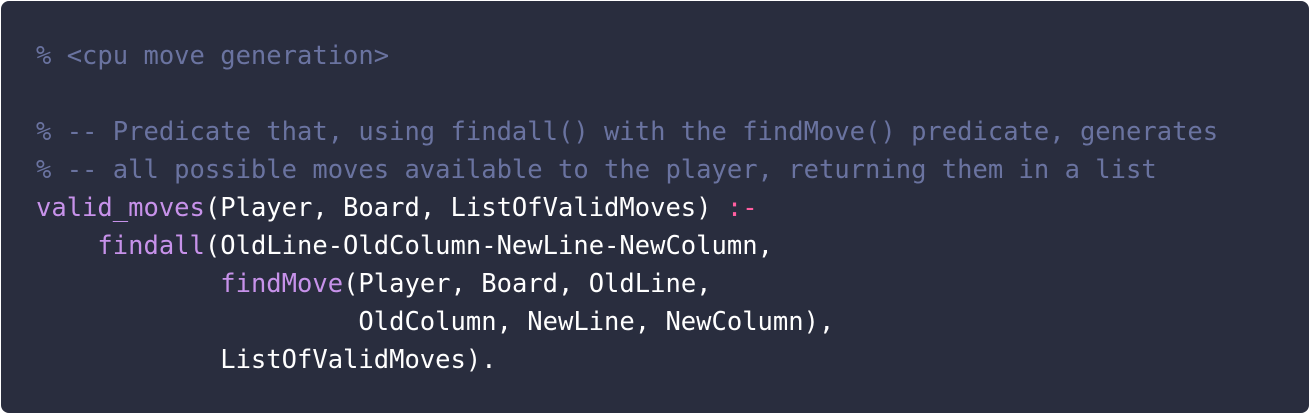 Image resolution: width=1310 pixels, height=414 pixels. I want to click on code-comment: % <cpu move generation>, so click(213, 56).